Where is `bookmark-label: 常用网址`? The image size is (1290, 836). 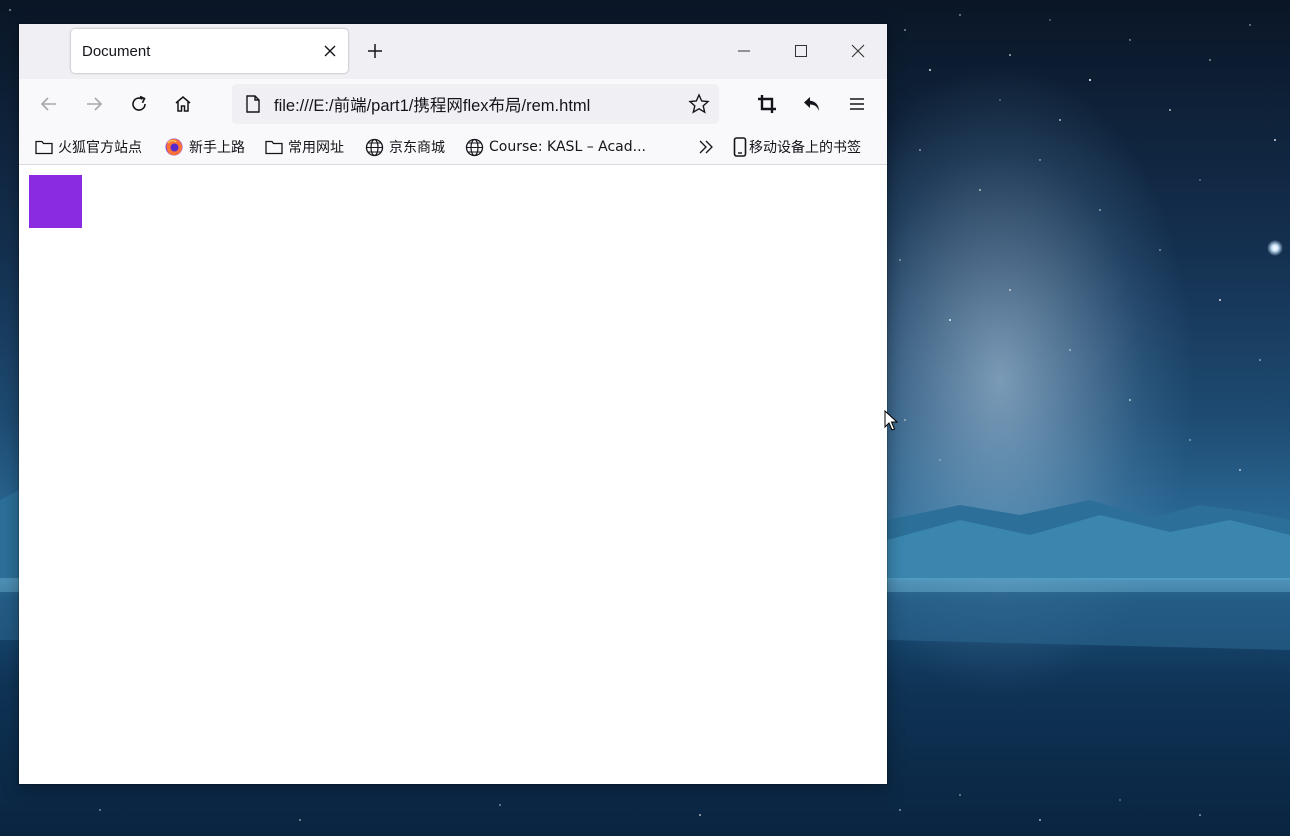
bookmark-label: 常用网址 is located at coordinates (316, 148).